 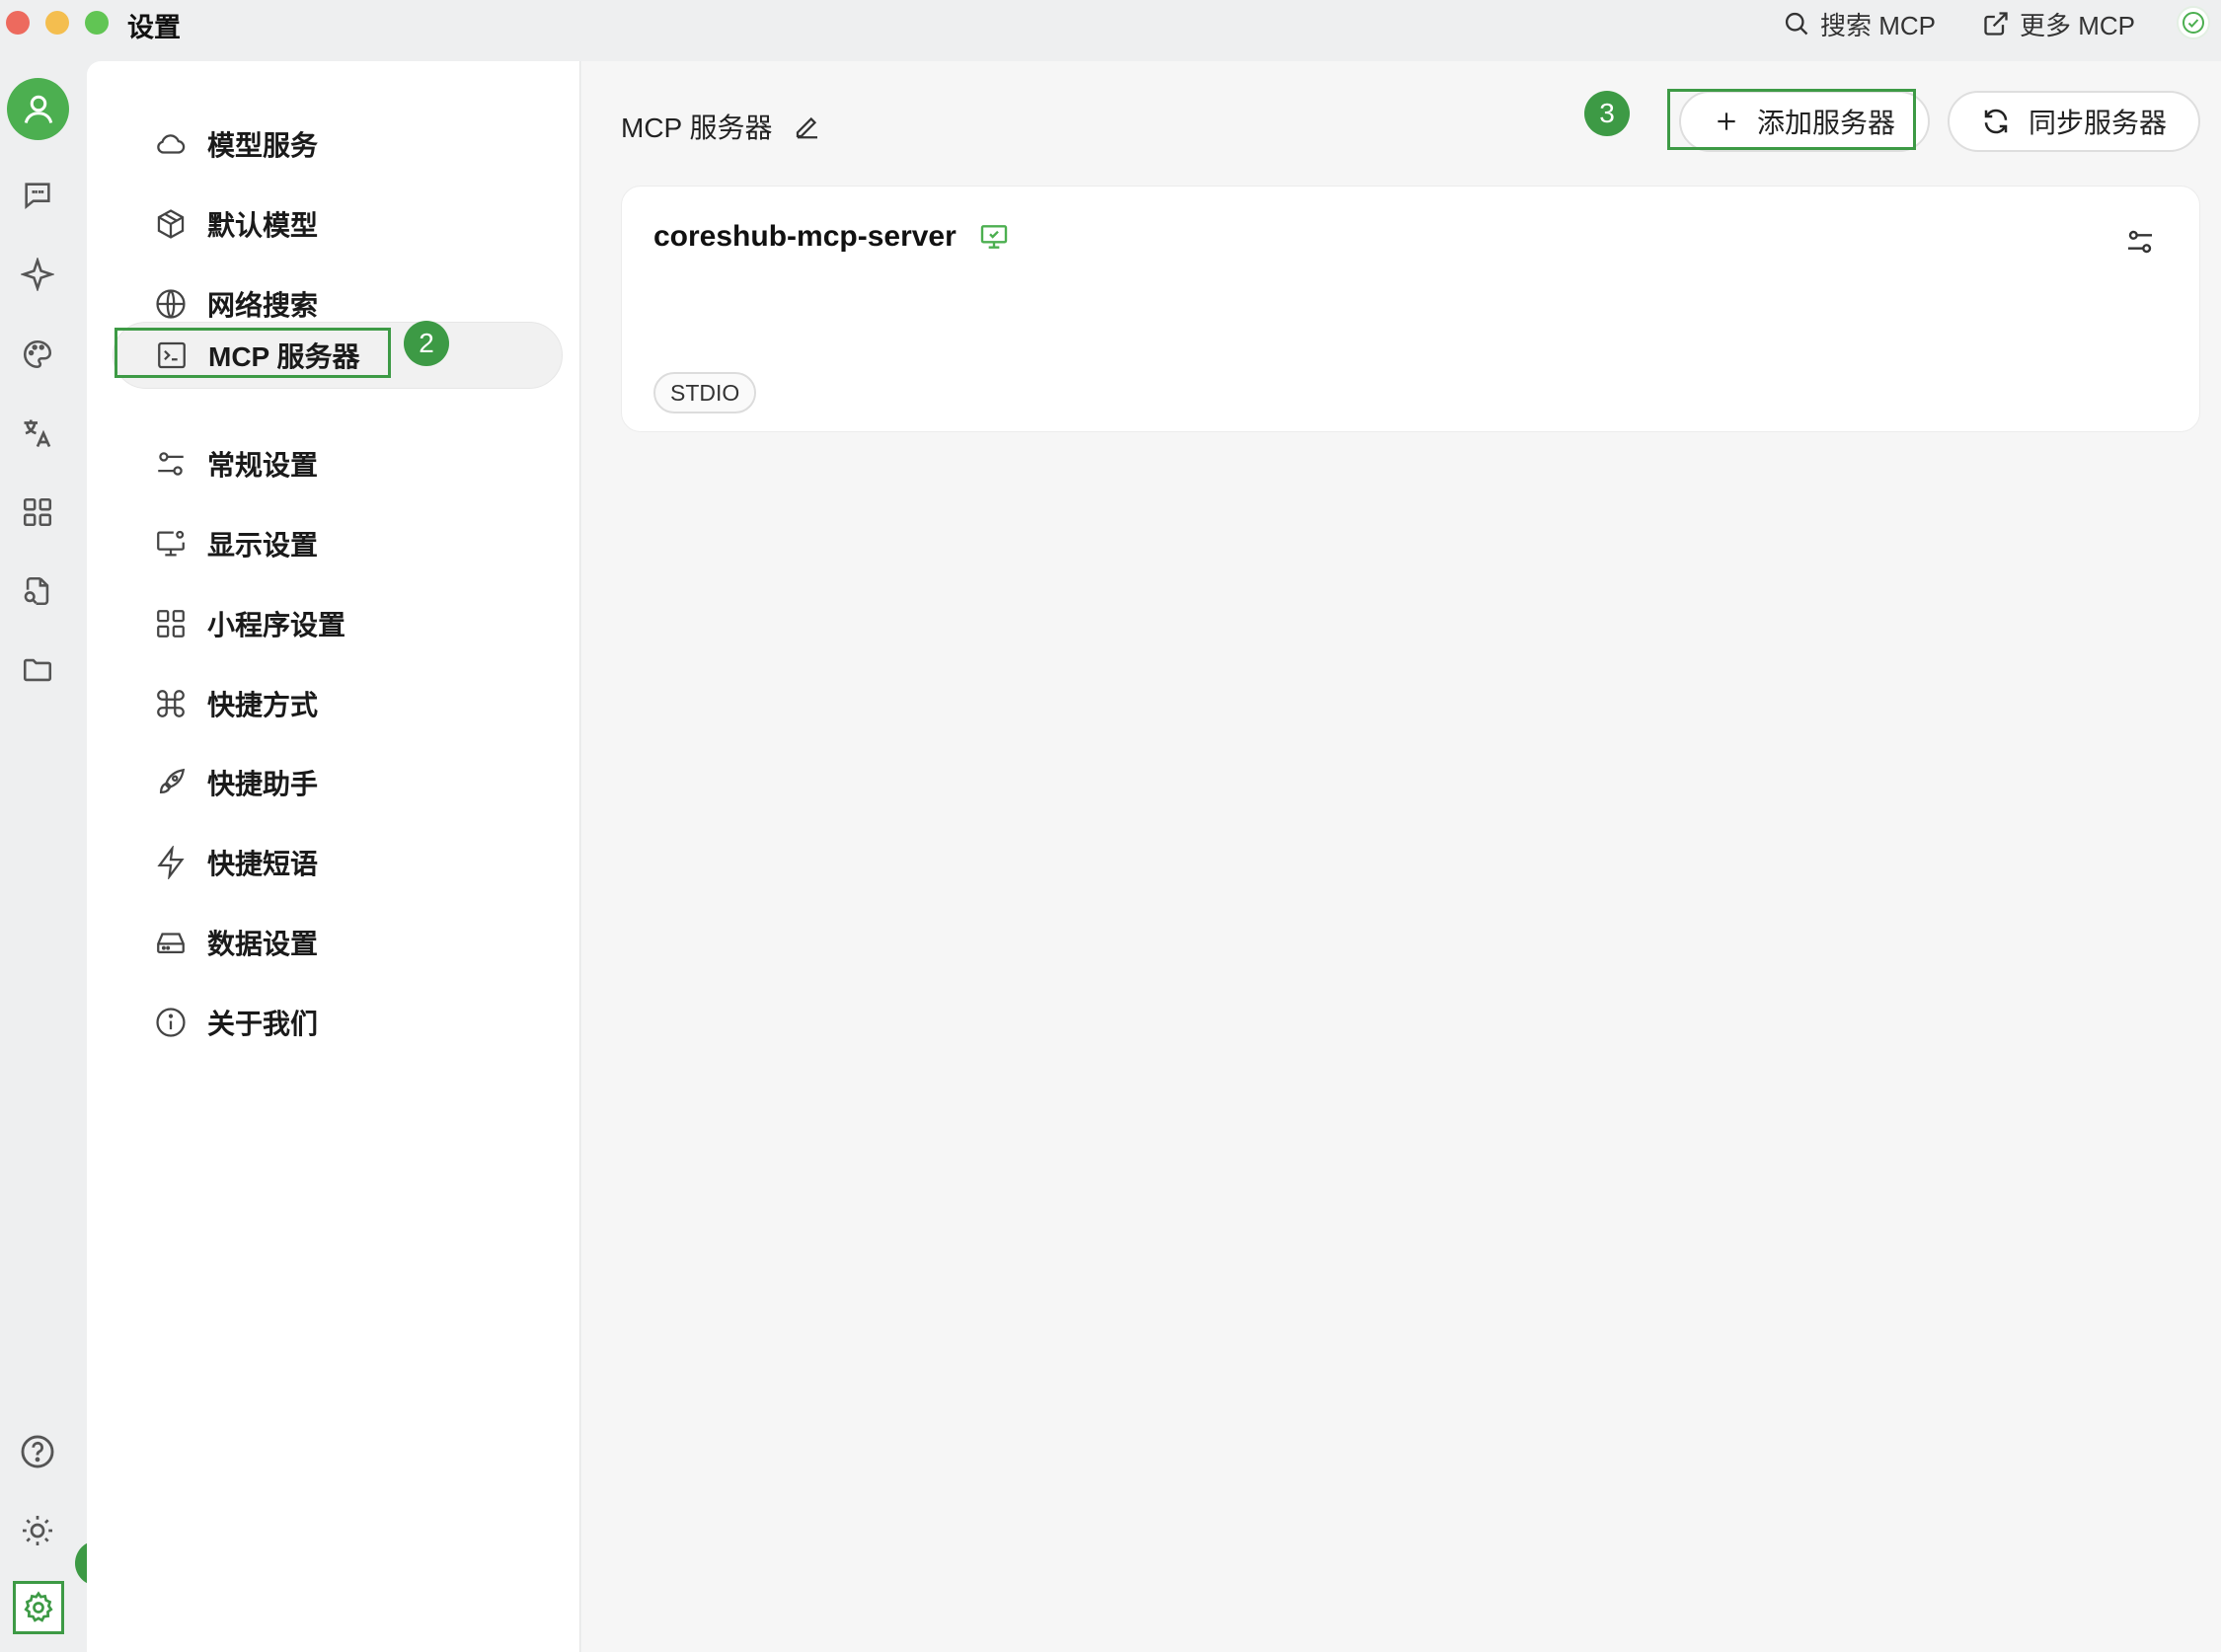 I want to click on page-title-text: MCP 服务器, so click(x=697, y=128).